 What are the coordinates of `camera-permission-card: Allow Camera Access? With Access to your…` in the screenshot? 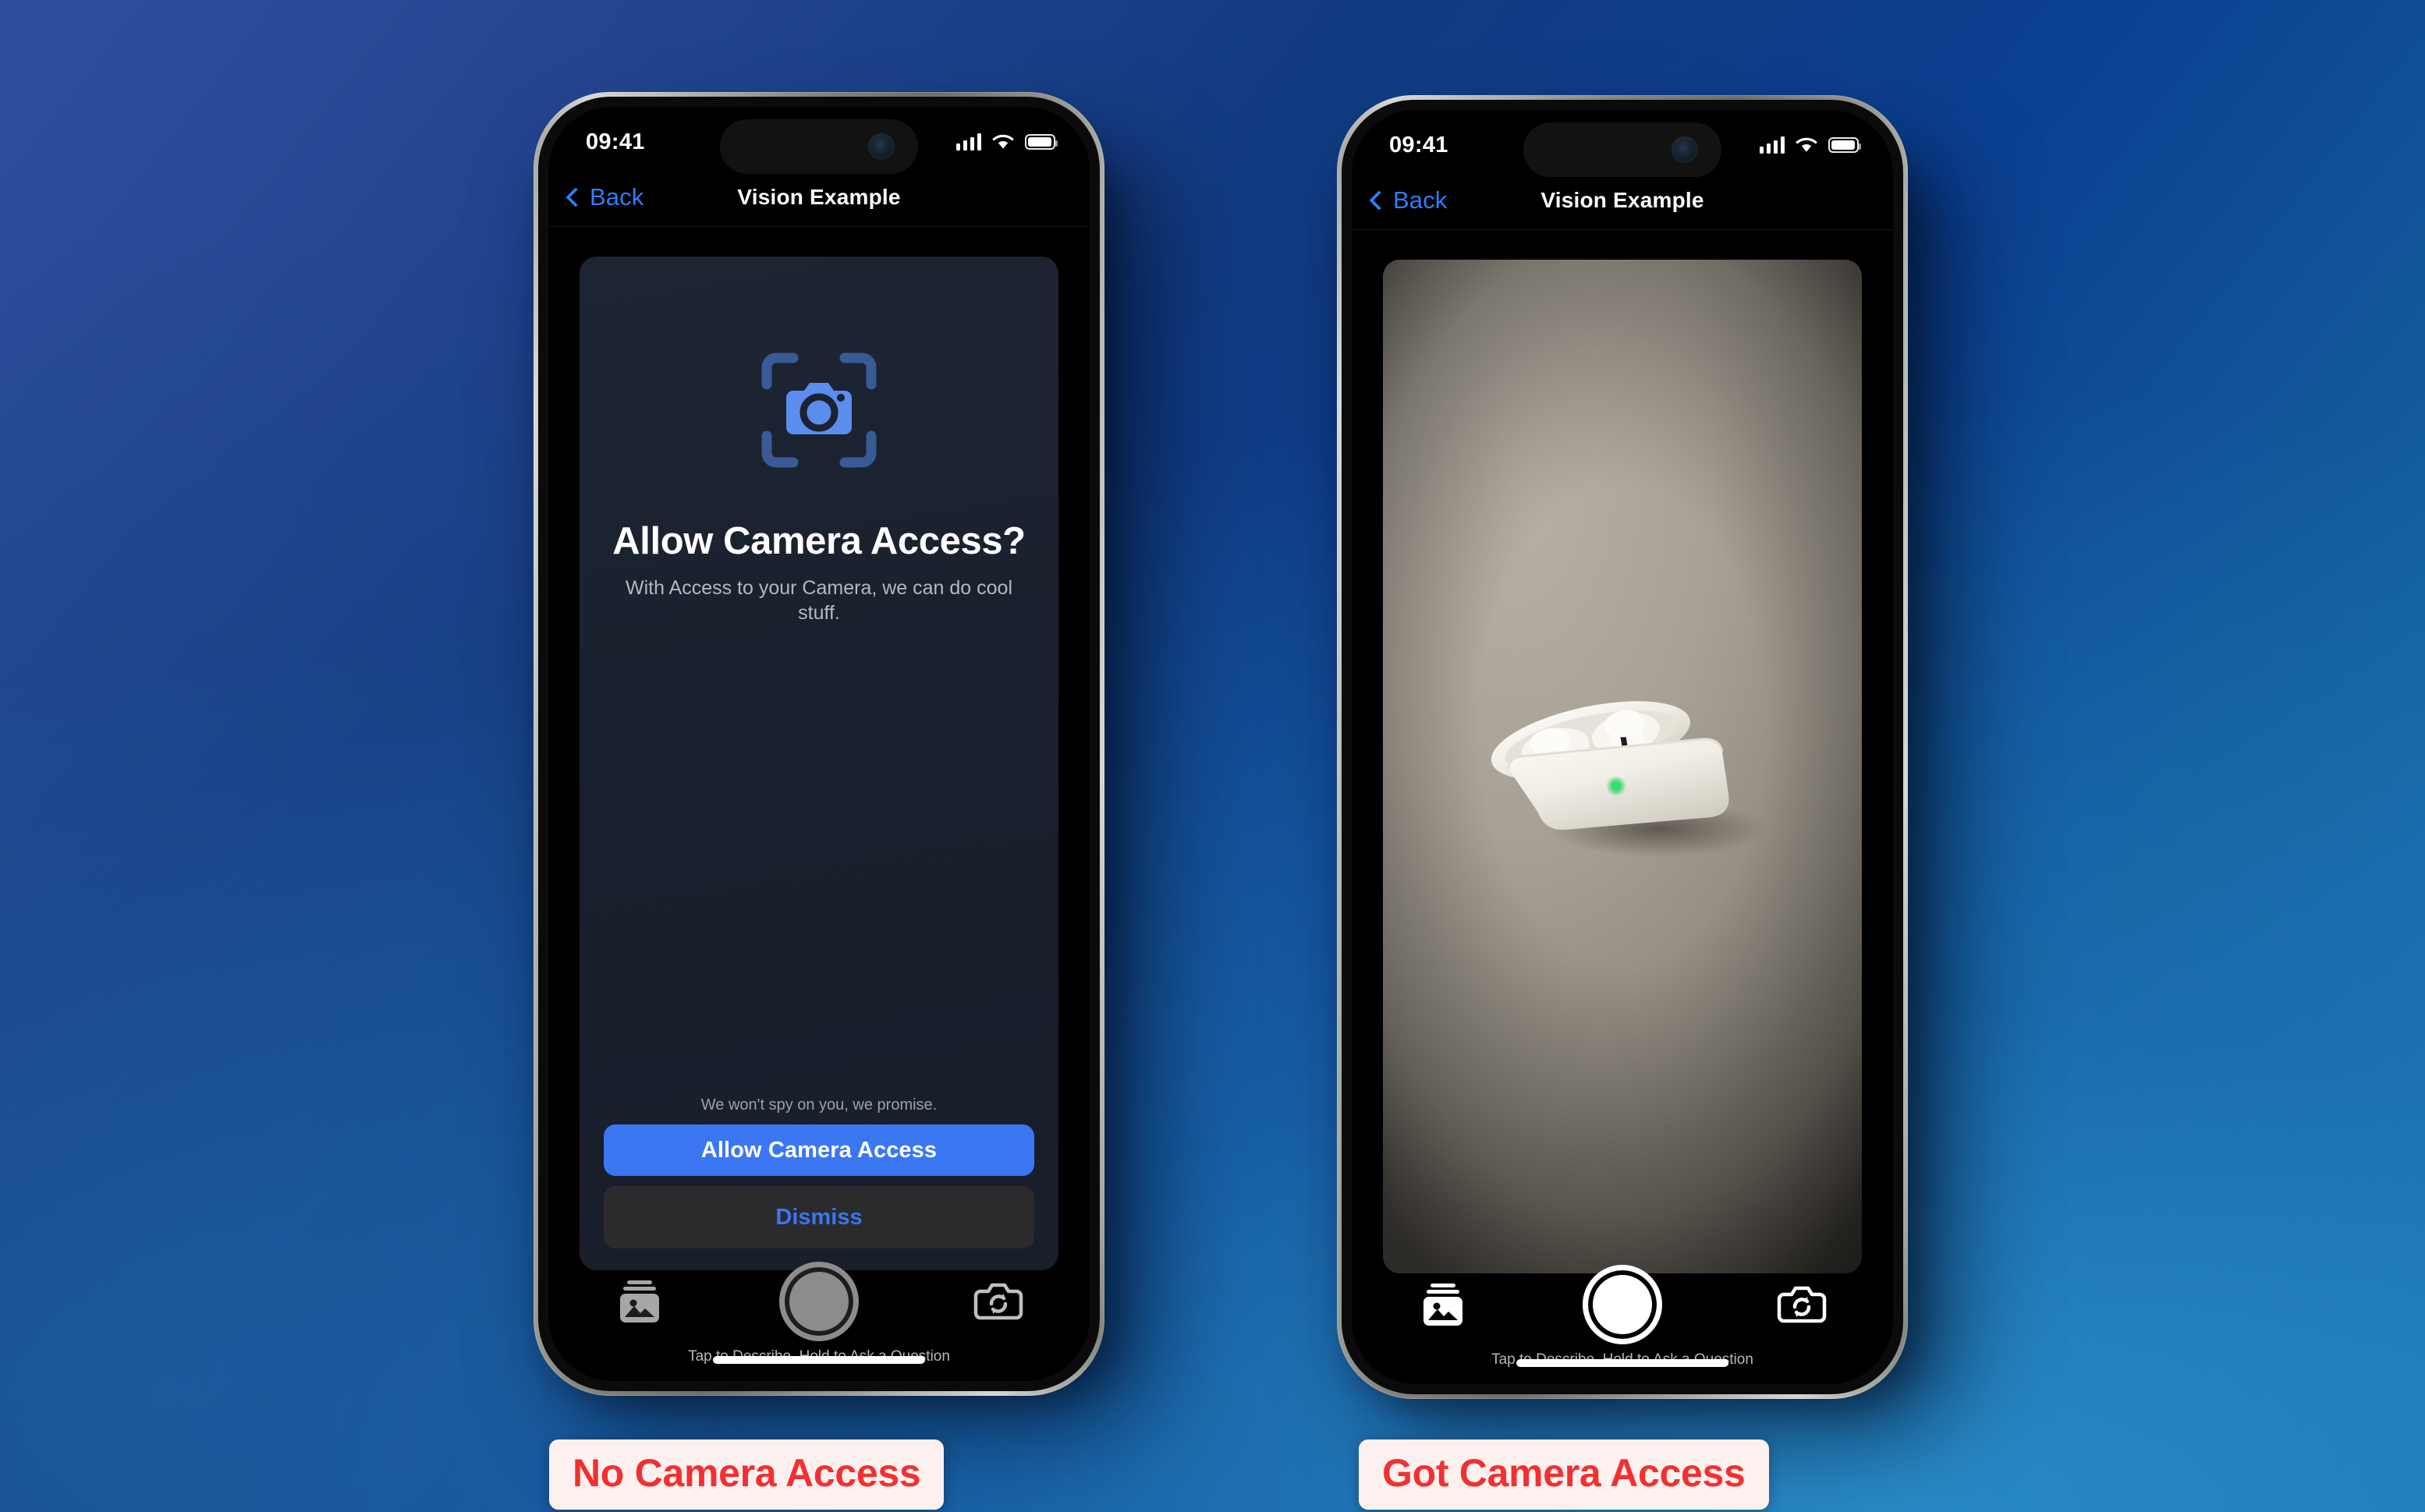 It's located at (819, 763).